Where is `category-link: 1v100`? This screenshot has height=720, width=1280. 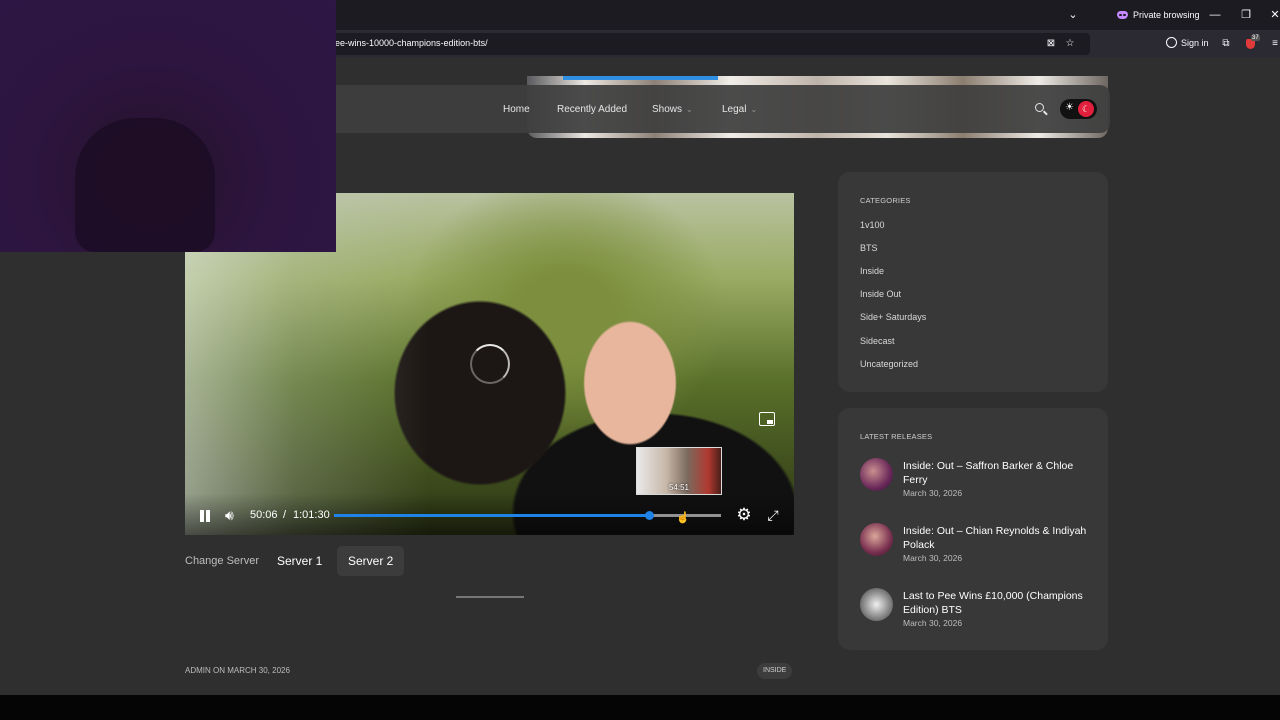 category-link: 1v100 is located at coordinates (872, 225).